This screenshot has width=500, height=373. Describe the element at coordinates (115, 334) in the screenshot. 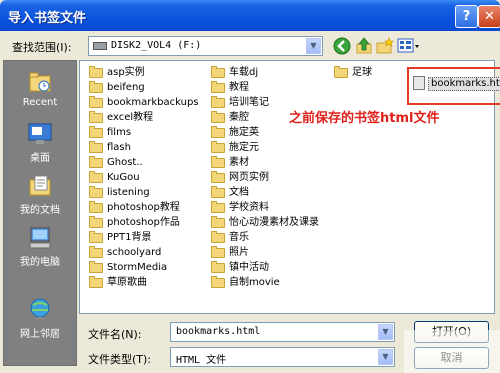

I see `filename-label: 文件名(N):` at that location.